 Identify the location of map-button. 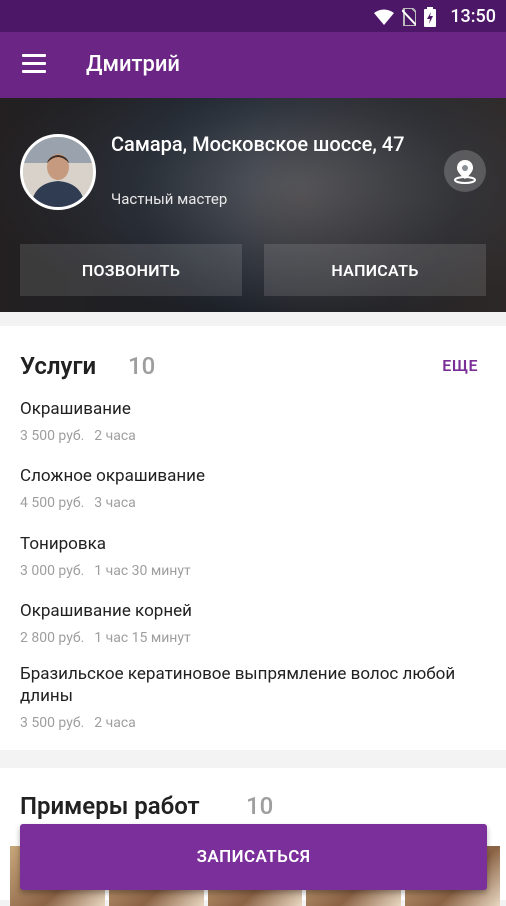
(465, 171).